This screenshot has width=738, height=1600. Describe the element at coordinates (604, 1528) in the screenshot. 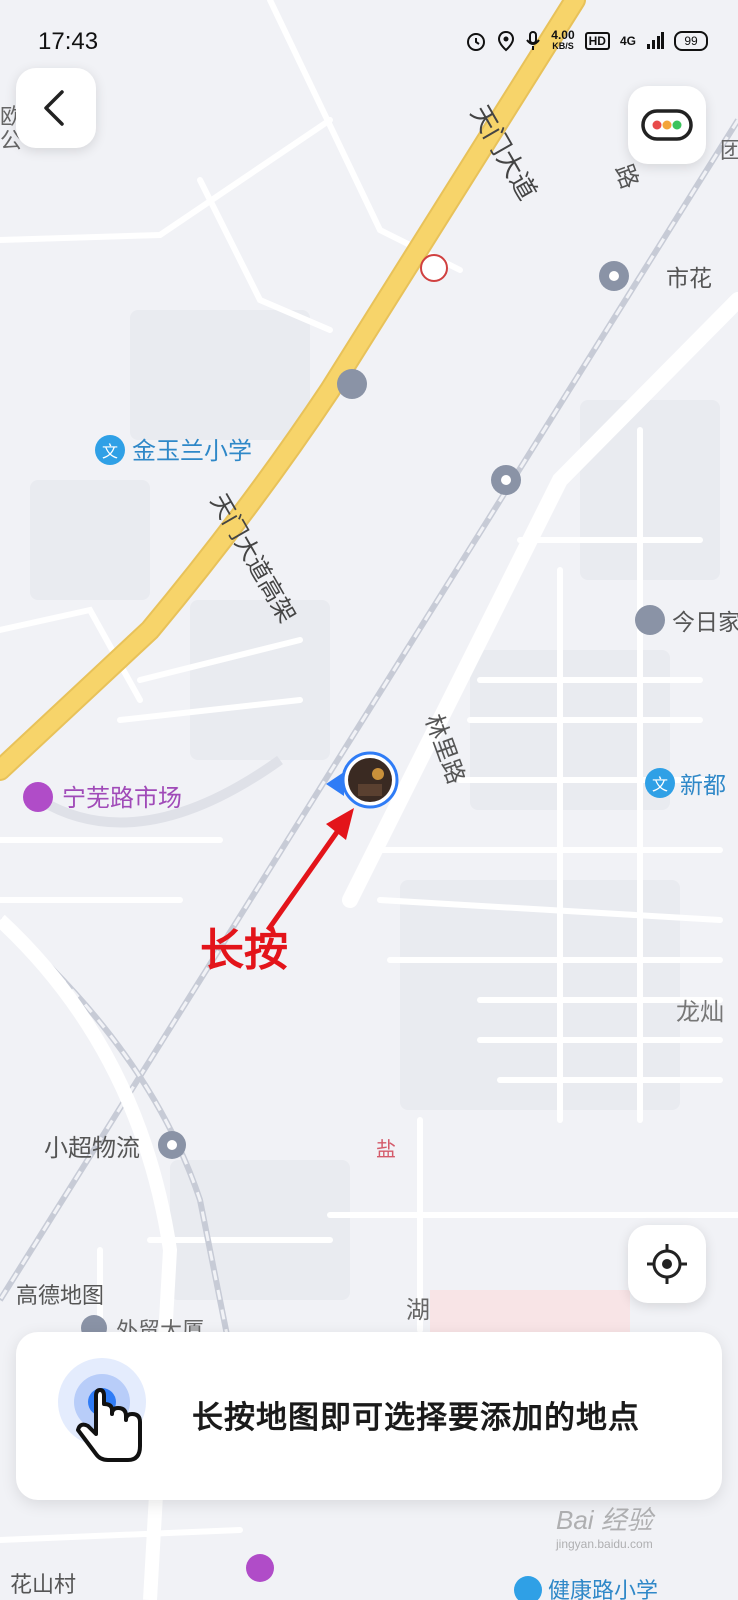

I see `baidu-watermark: Bai 经验 jingyan.baidu.com` at that location.